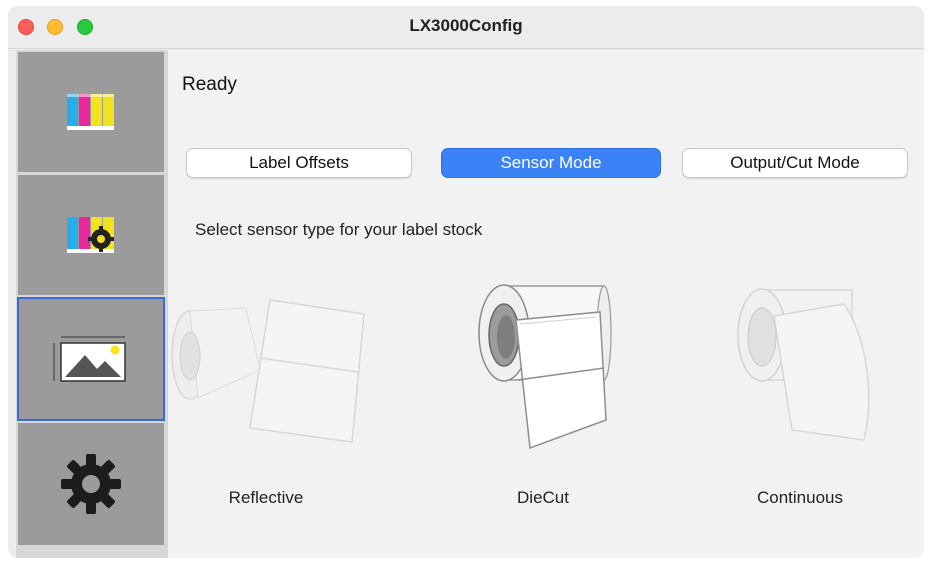  What do you see at coordinates (543, 497) in the screenshot?
I see `sensor-label-diecut: DieCut` at bounding box center [543, 497].